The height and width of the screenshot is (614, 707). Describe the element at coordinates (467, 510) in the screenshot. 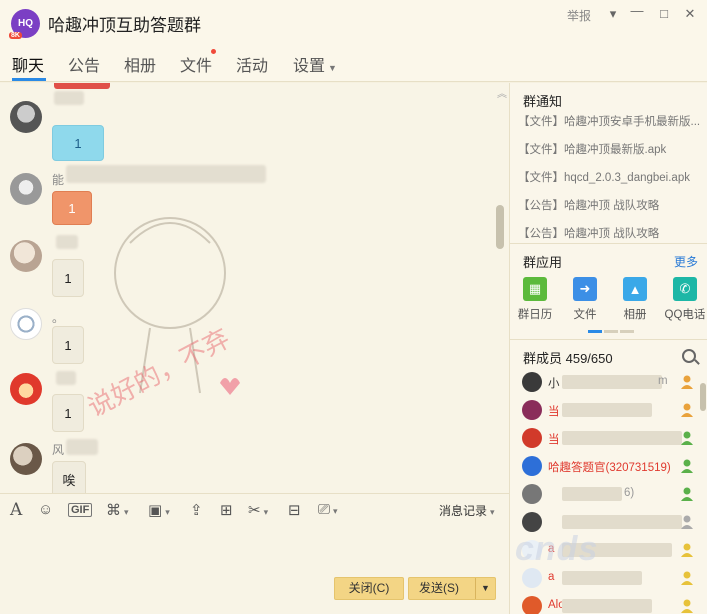

I see `message-history-button: 消息记录 ▾` at that location.